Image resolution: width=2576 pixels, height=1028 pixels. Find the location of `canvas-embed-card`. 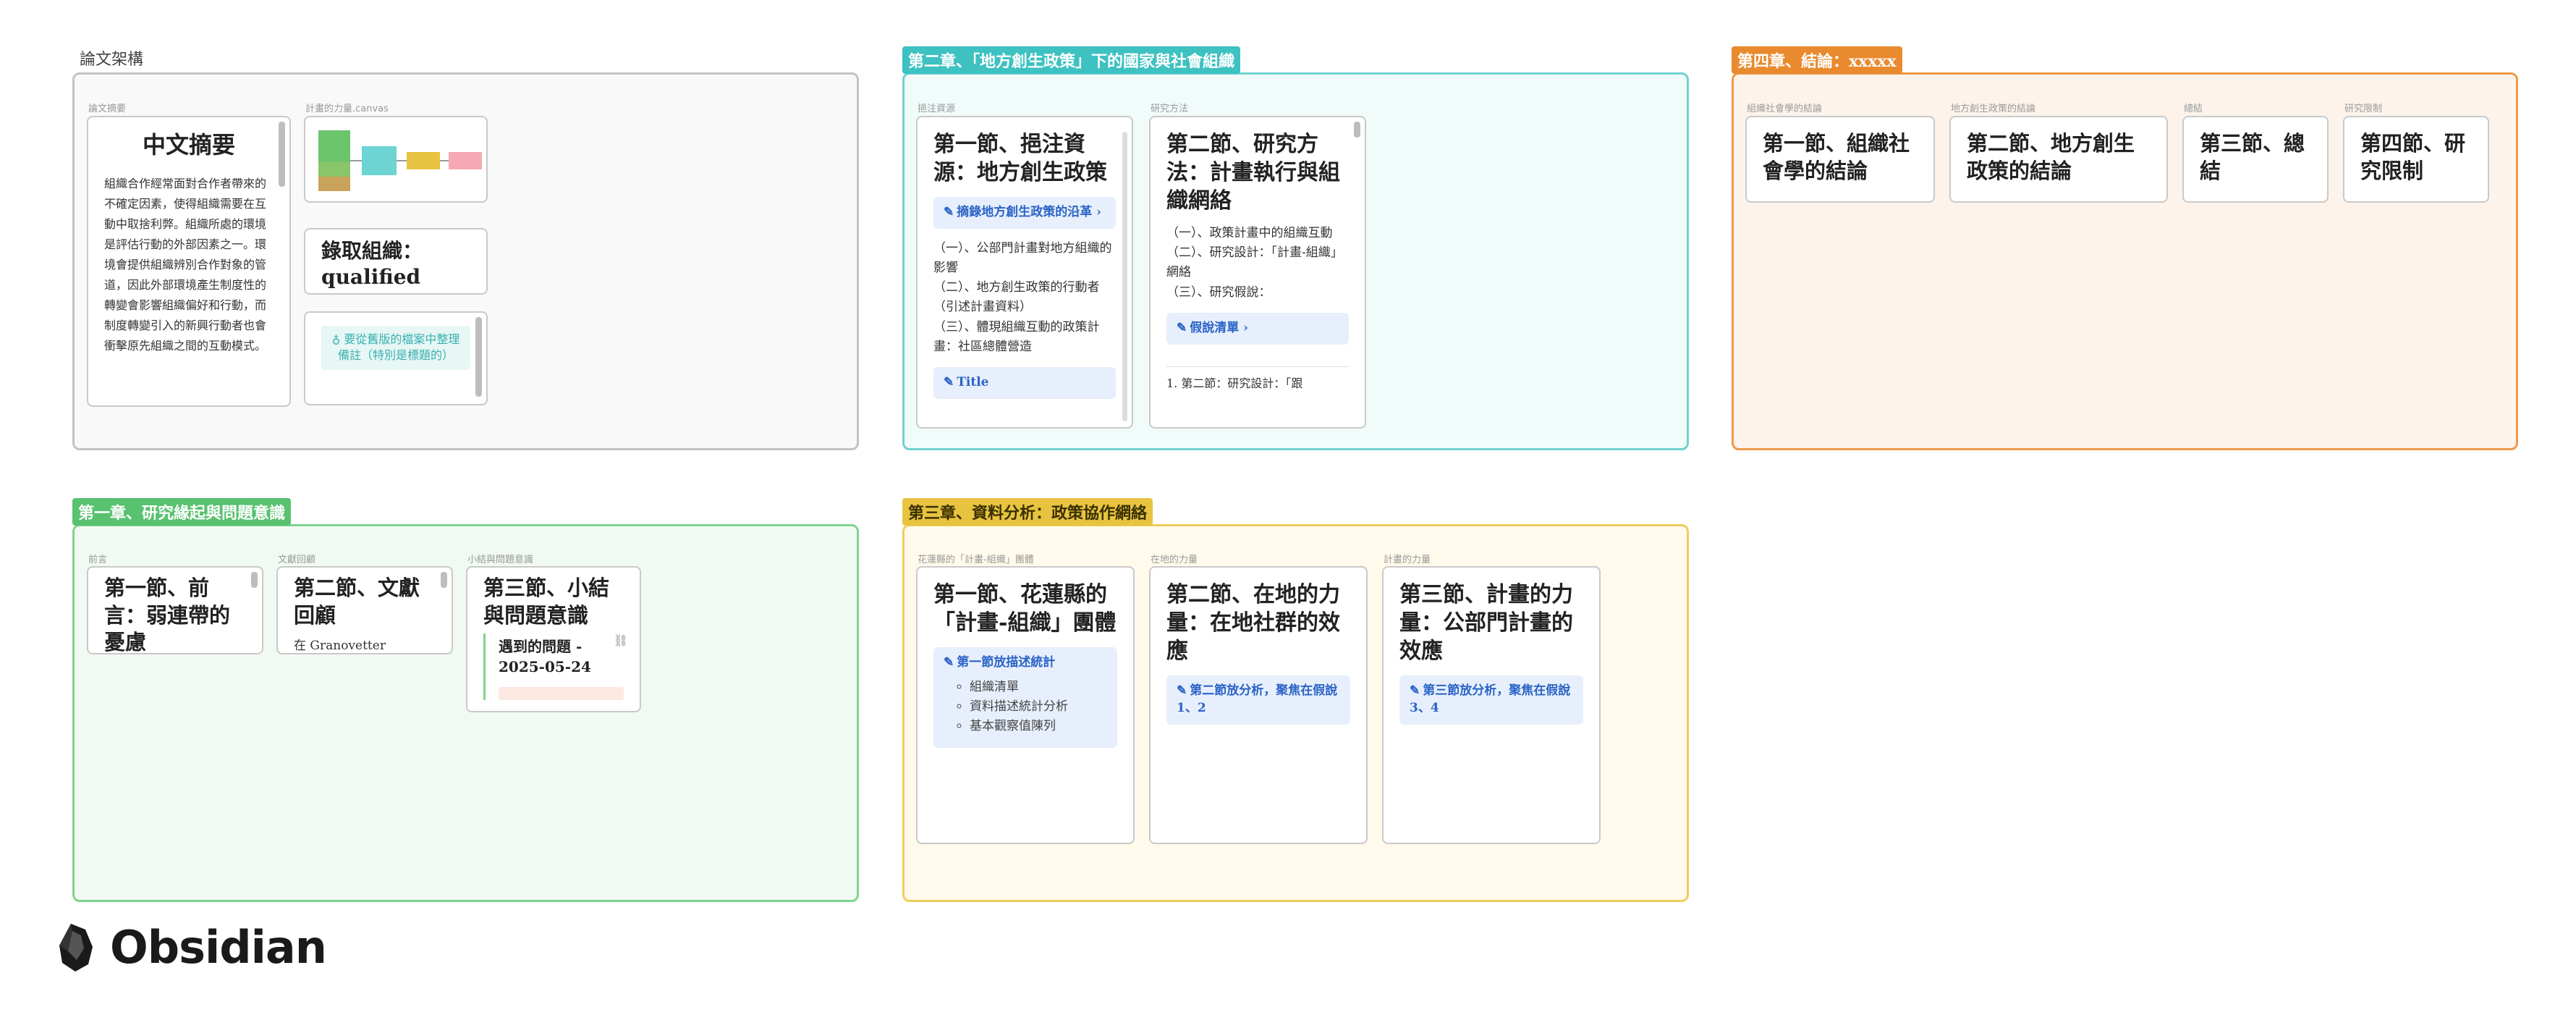

canvas-embed-card is located at coordinates (396, 159).